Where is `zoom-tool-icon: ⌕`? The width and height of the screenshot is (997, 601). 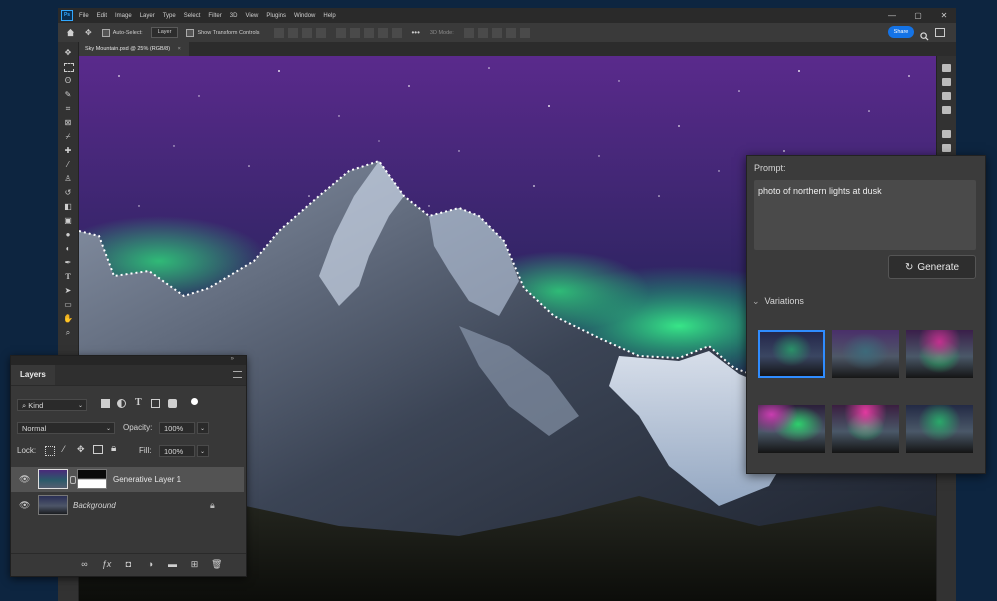 zoom-tool-icon: ⌕ is located at coordinates (68, 333).